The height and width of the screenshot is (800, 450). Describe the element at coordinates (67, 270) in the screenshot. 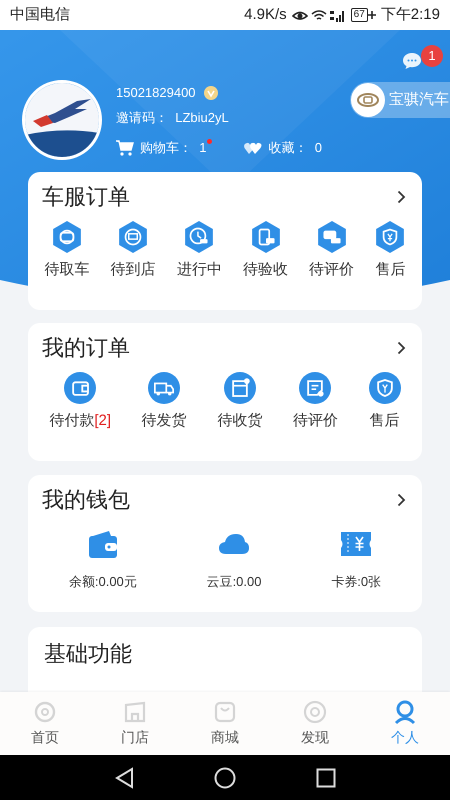

I see `item-label: 待取车` at that location.